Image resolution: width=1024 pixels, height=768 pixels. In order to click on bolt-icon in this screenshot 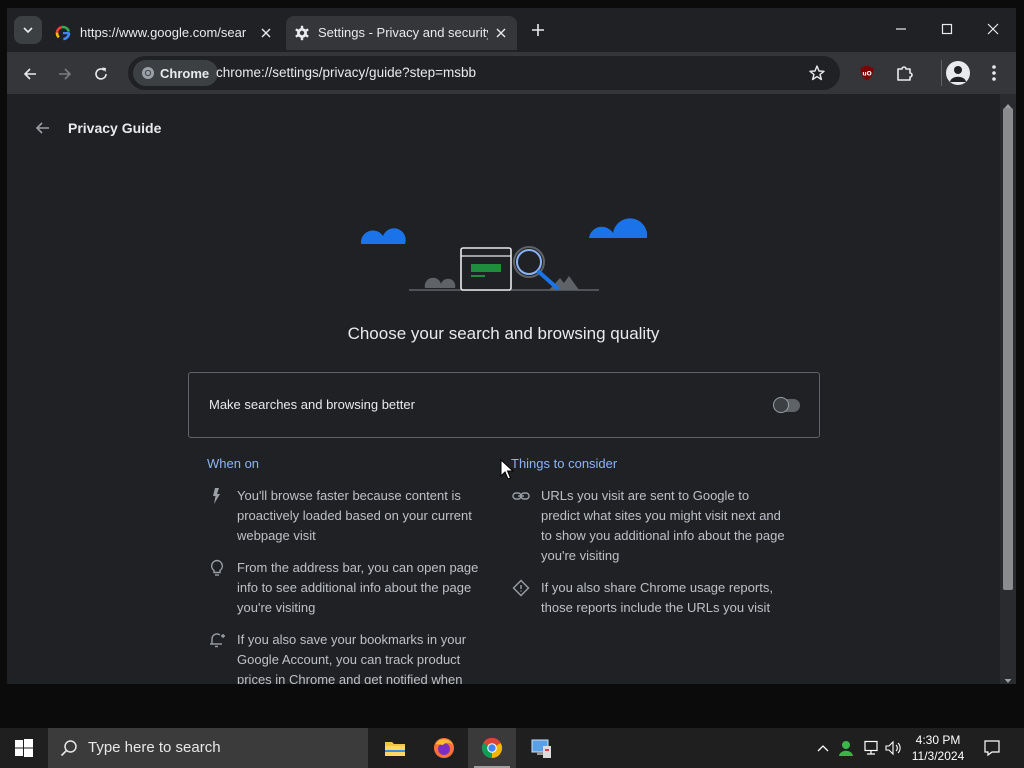, I will do `click(216, 496)`.